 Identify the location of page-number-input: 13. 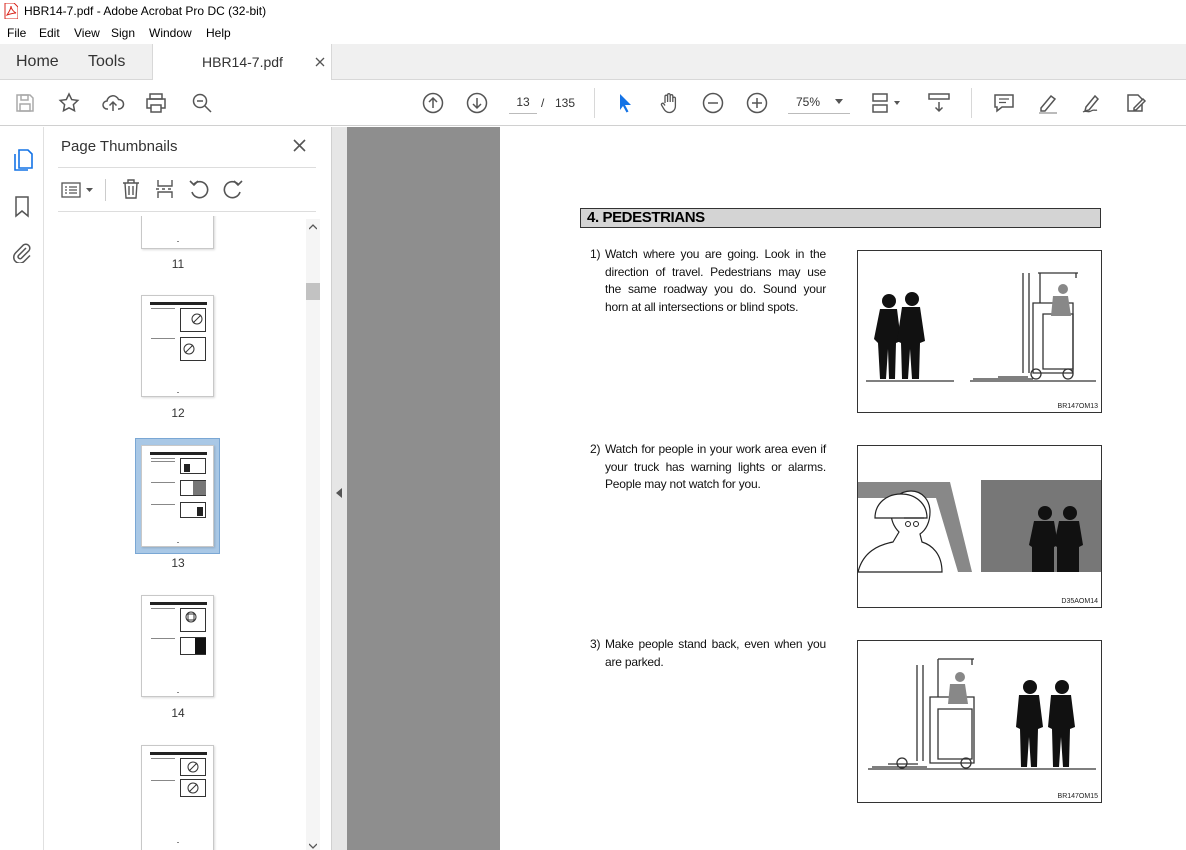
(523, 102).